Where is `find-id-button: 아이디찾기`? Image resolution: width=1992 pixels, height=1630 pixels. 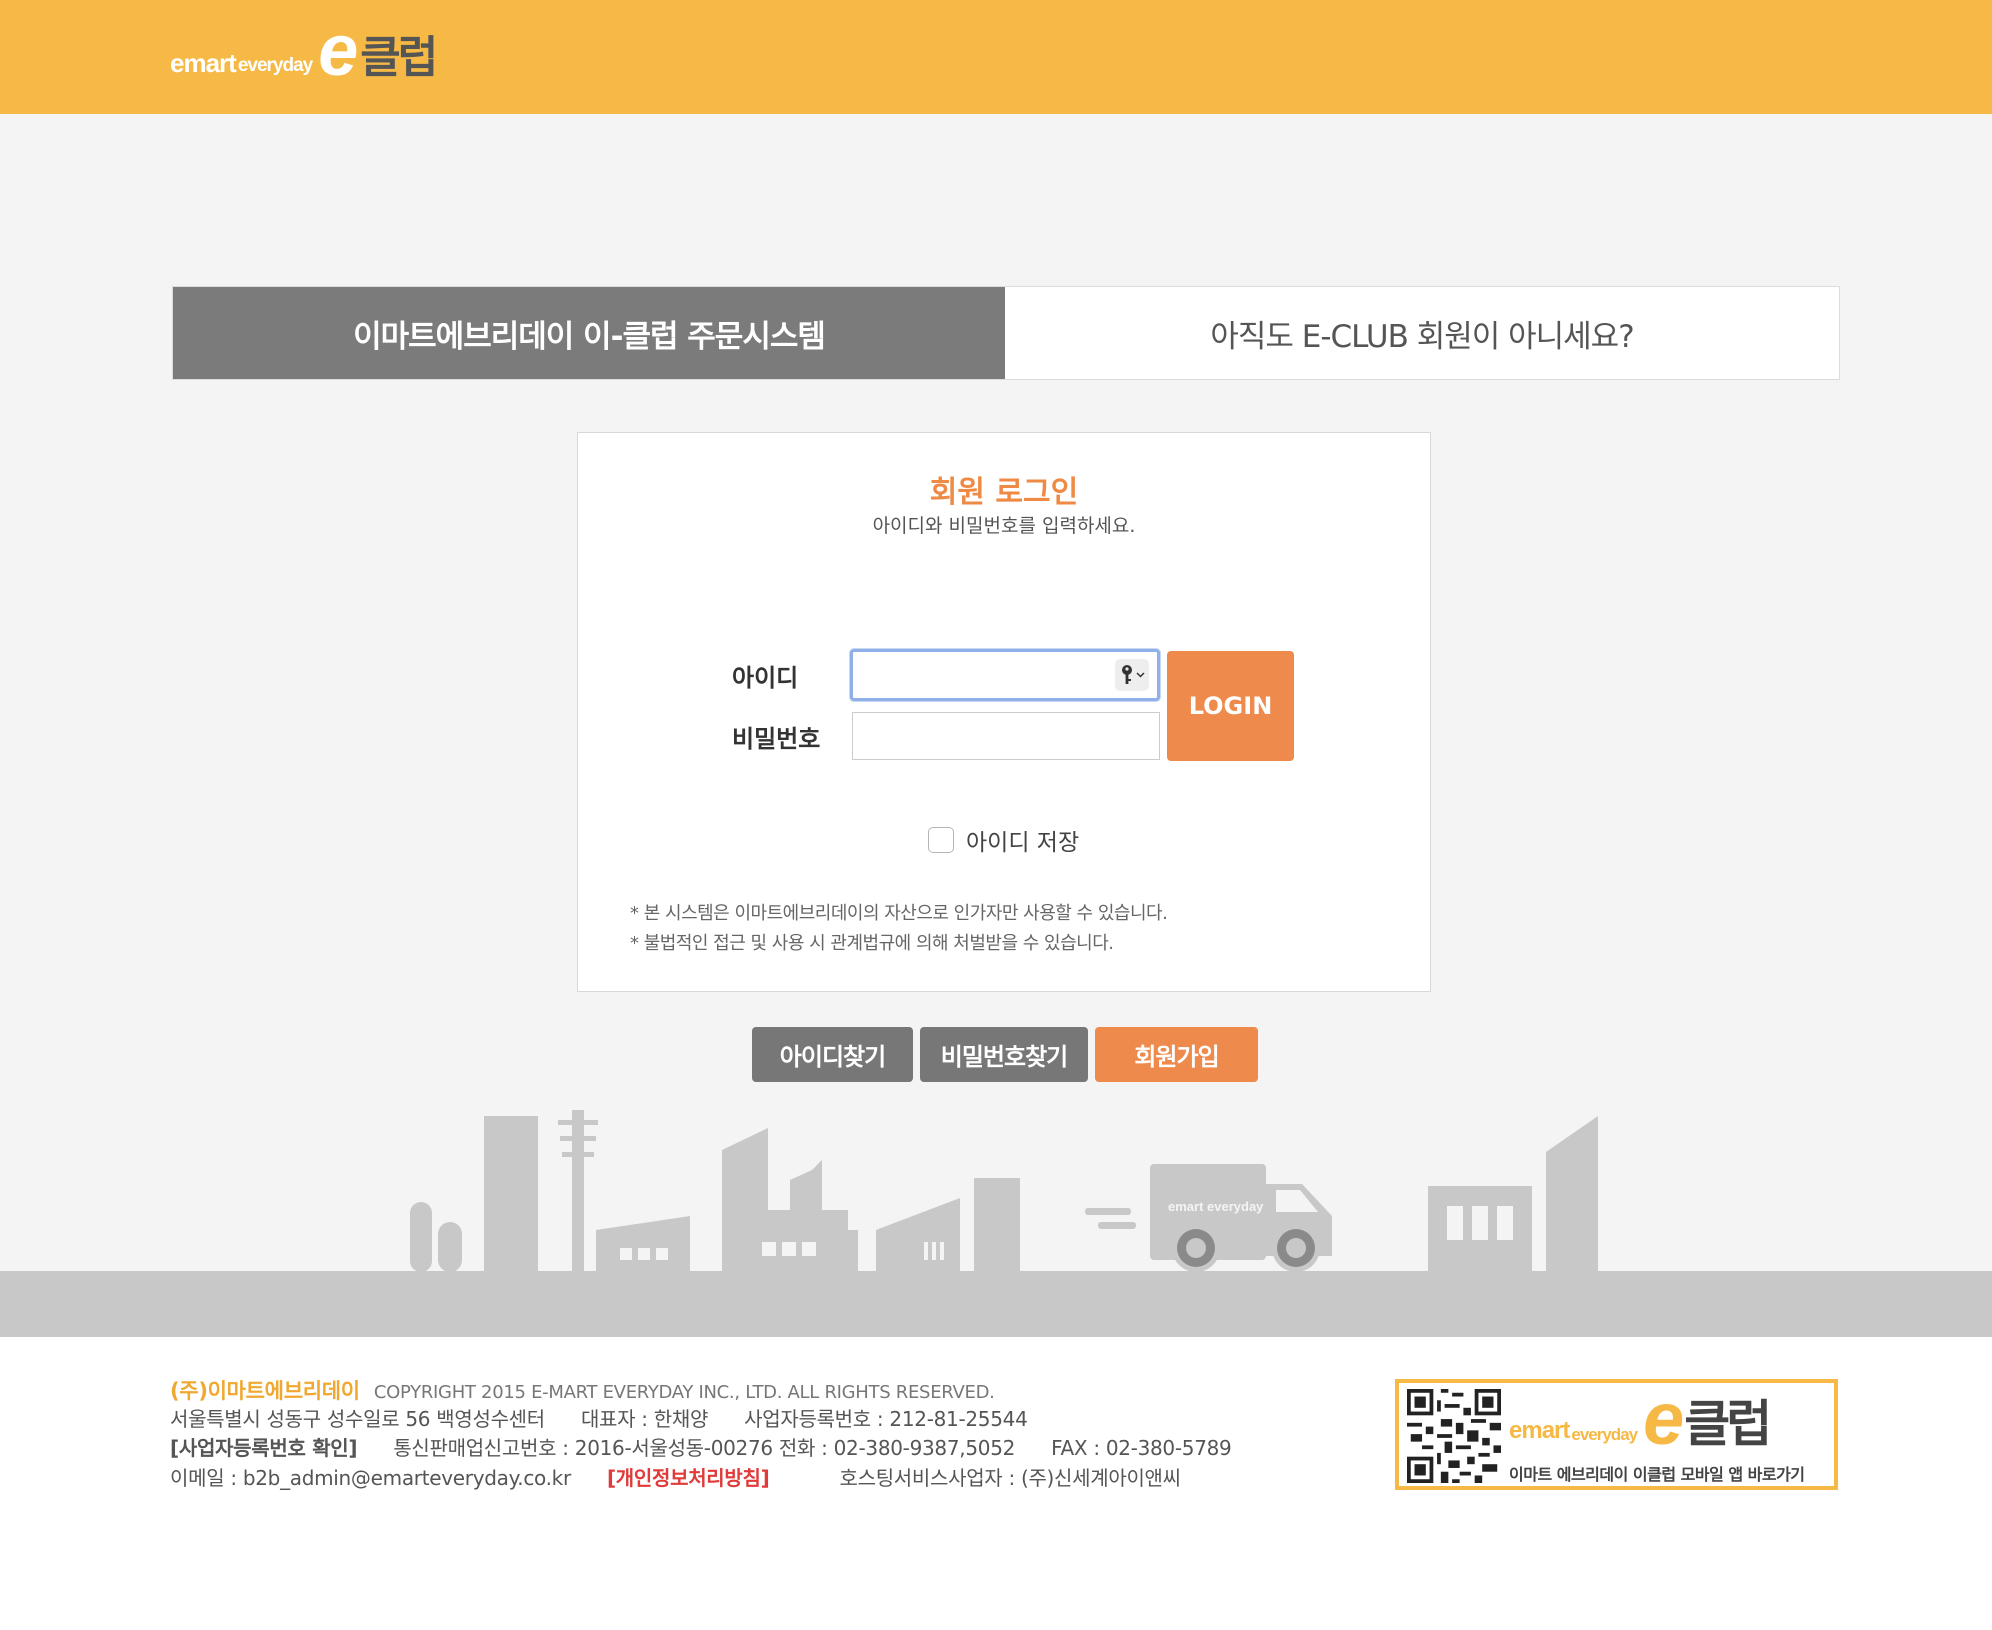 find-id-button: 아이디찾기 is located at coordinates (832, 1054).